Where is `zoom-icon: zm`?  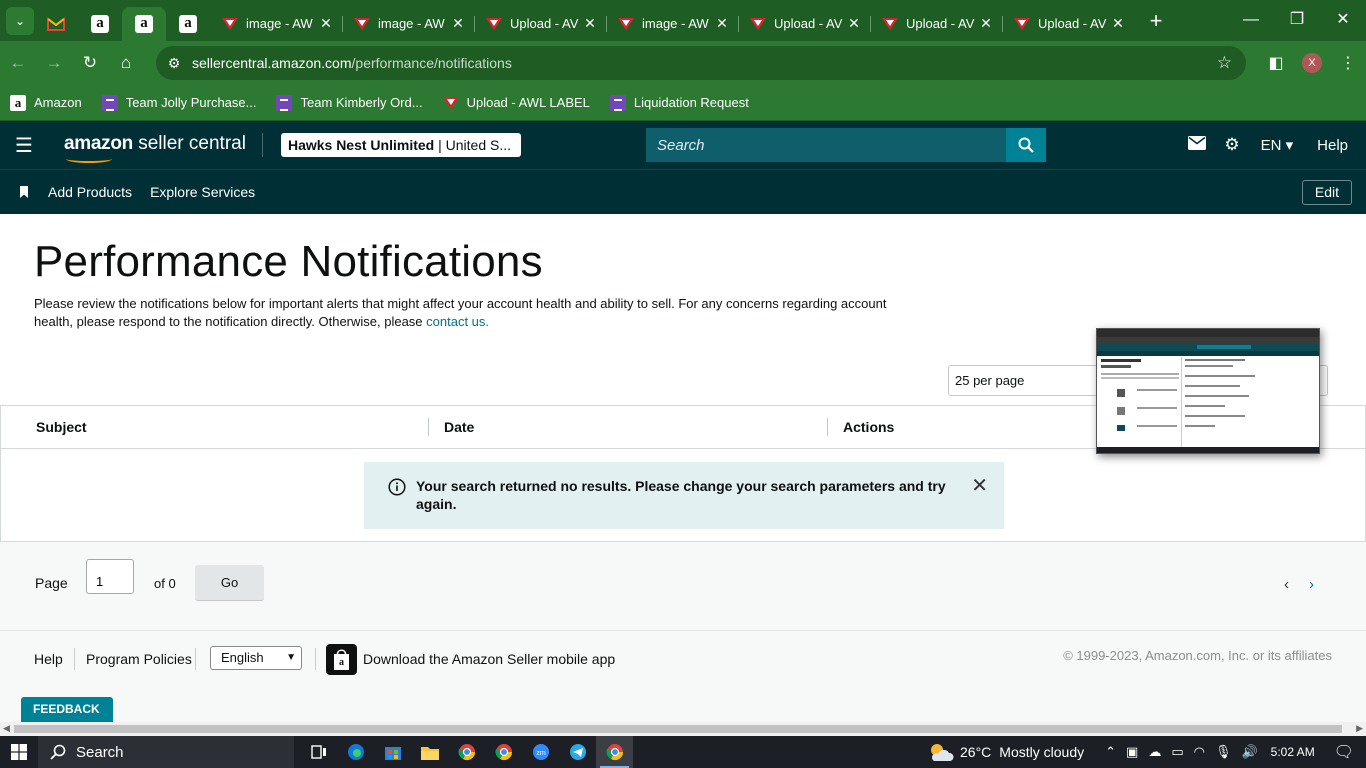
zoom-icon: zm is located at coordinates (540, 752).